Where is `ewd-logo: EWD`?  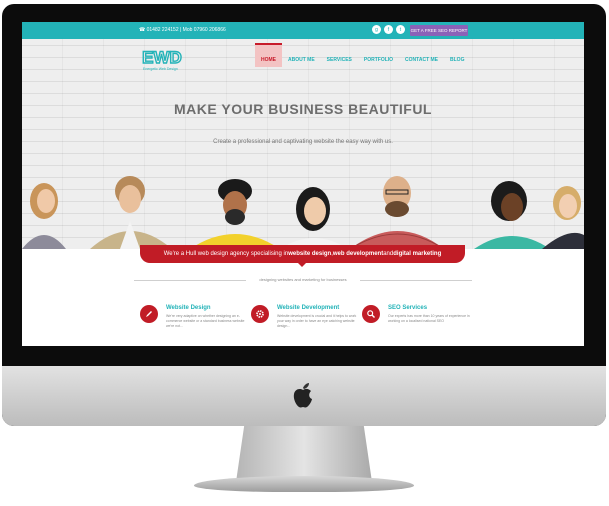
ewd-logo: EWD is located at coordinates (162, 56).